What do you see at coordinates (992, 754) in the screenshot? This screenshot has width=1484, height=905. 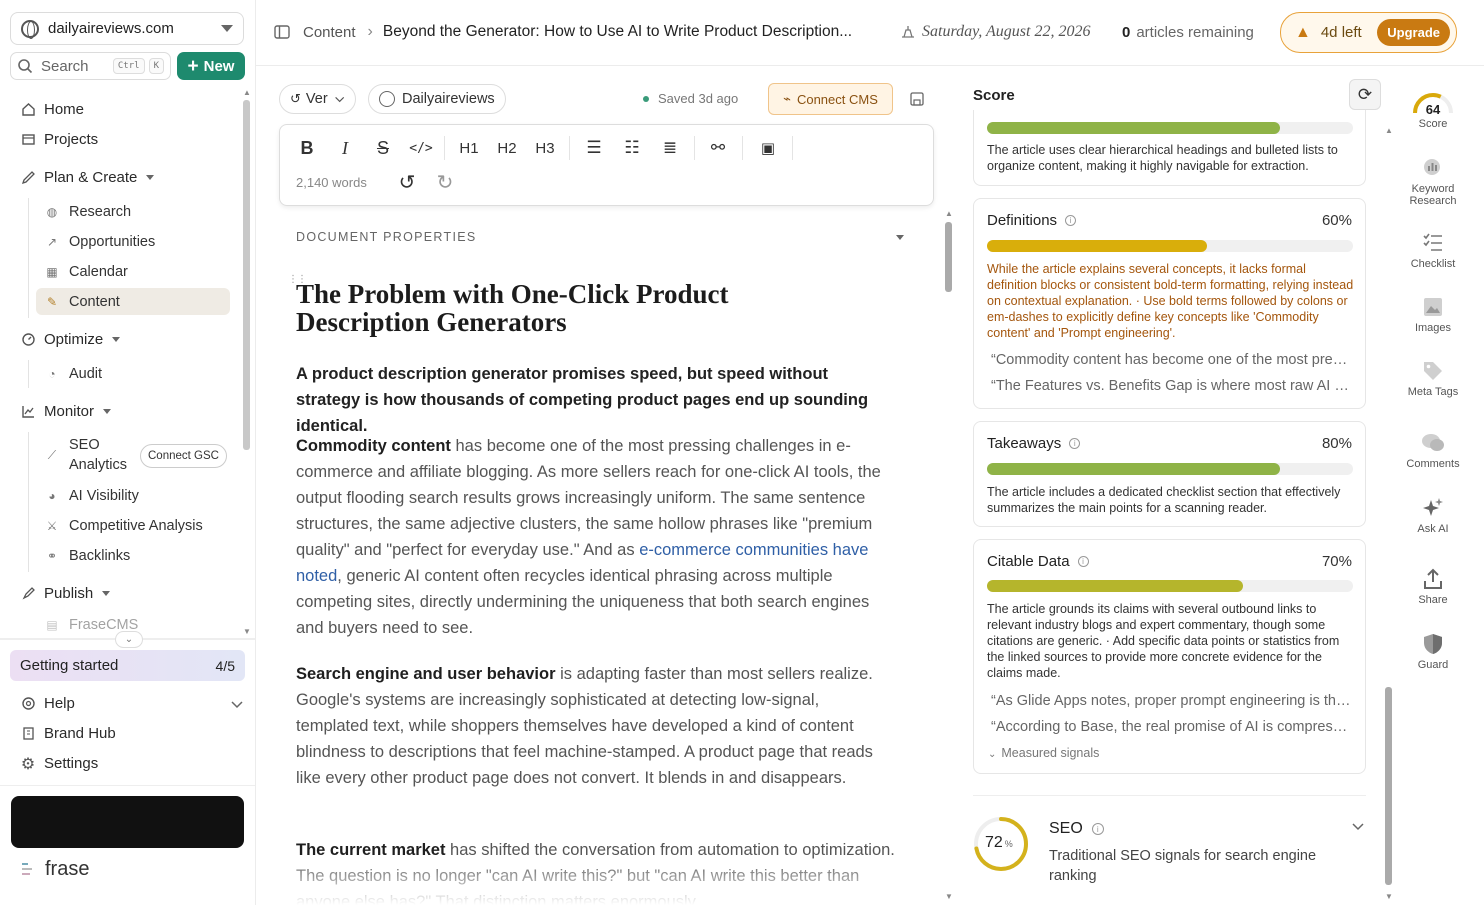 I see `chevron-down-icon: ⌄` at bounding box center [992, 754].